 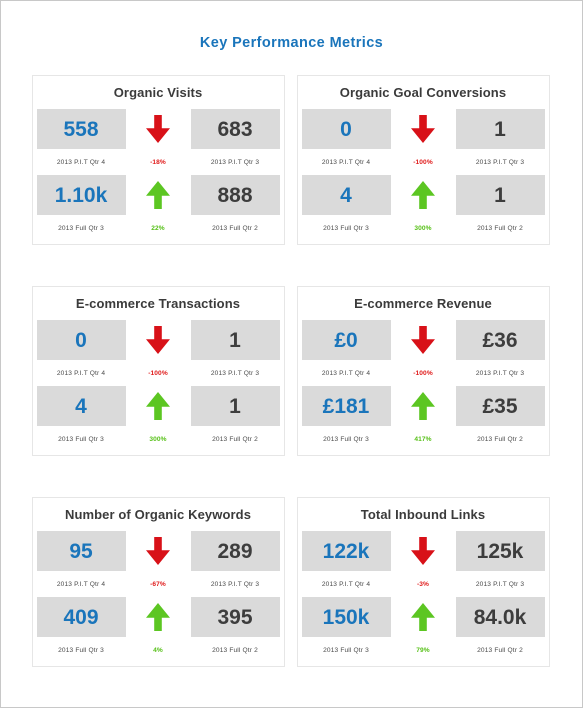 I want to click on kpi-panel-title: Organic Visits, so click(x=158, y=92).